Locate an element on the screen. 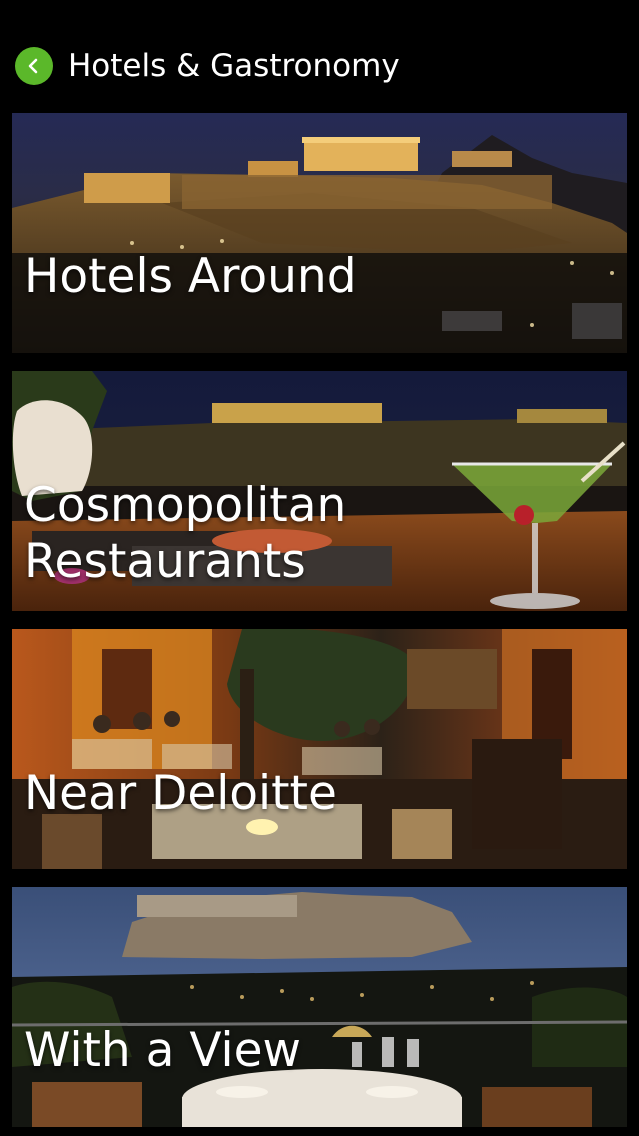  app-header: Hotels & Gastronomy is located at coordinates (319, 56).